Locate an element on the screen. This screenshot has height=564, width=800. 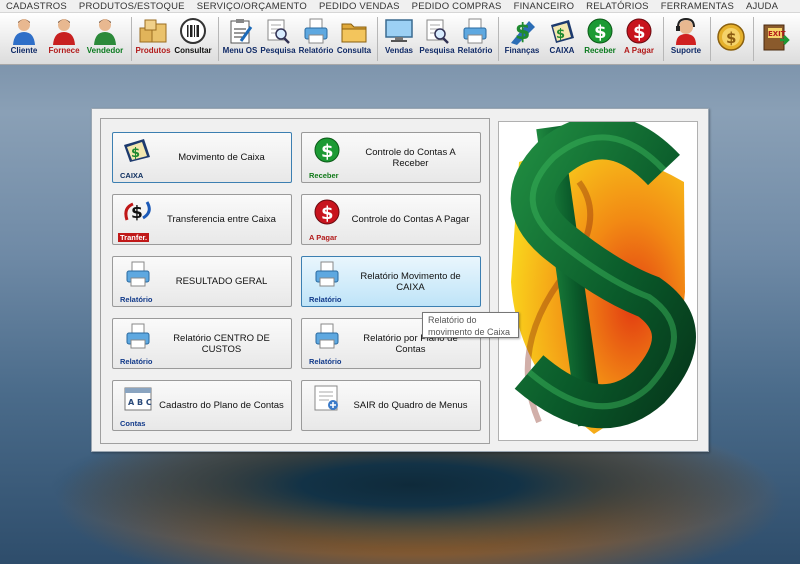
button-label: Relatório Movimento de CAIXA is located at coordinates (410, 281).